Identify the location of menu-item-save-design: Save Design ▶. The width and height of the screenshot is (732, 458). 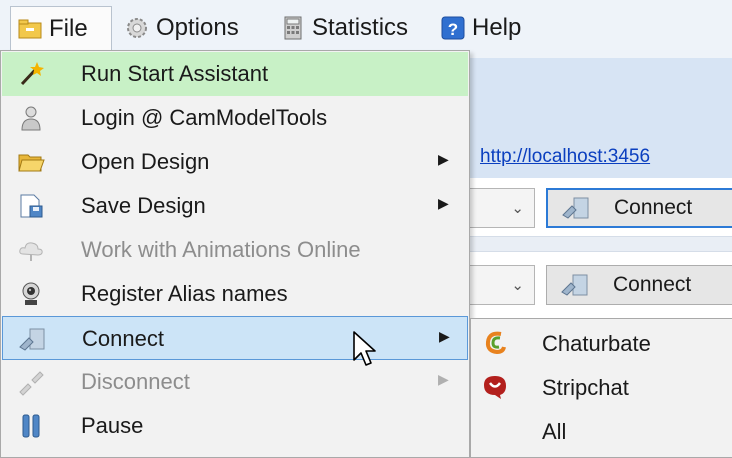
(235, 206).